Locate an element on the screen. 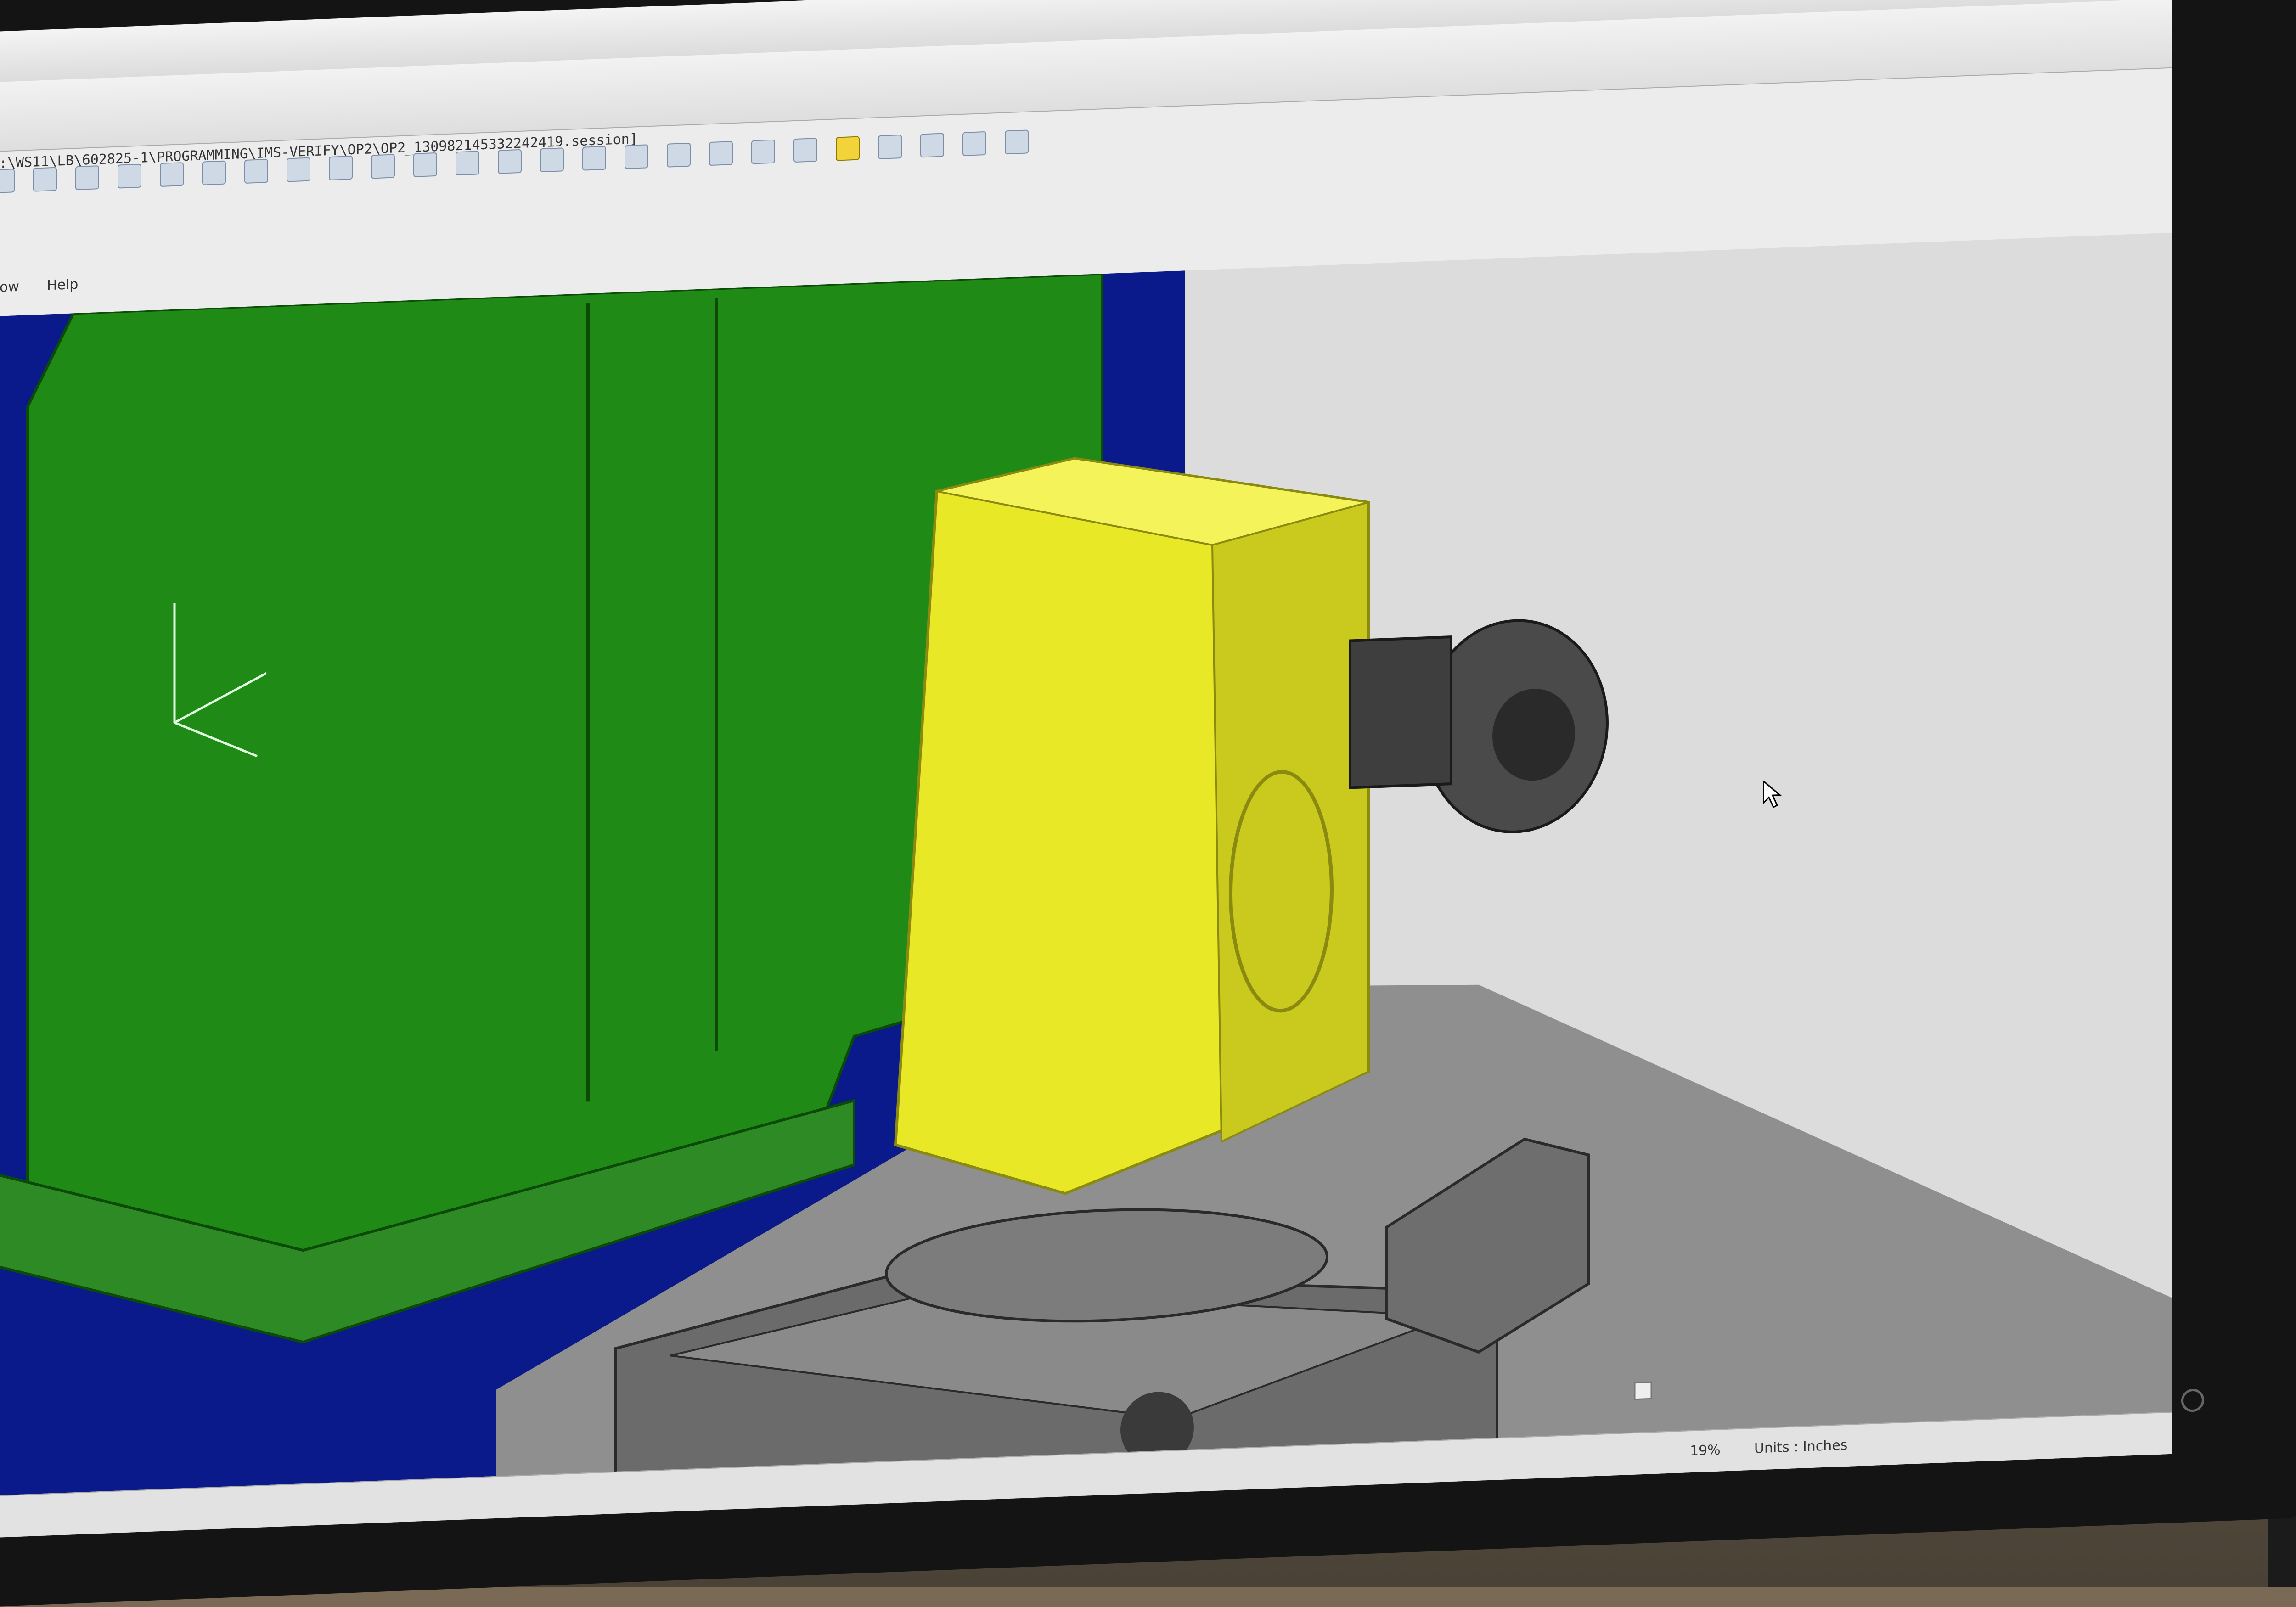 Image resolution: width=2296 pixels, height=1607 pixels. page-icon is located at coordinates (974, 143).